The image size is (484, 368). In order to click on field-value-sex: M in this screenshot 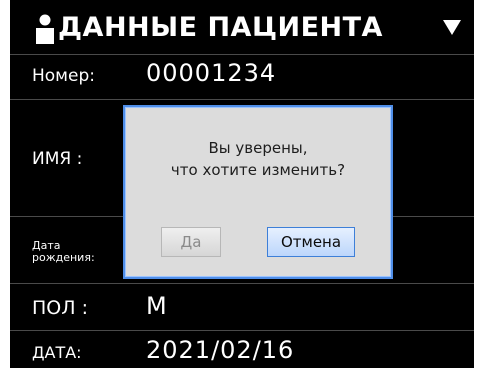, I will do `click(157, 306)`.